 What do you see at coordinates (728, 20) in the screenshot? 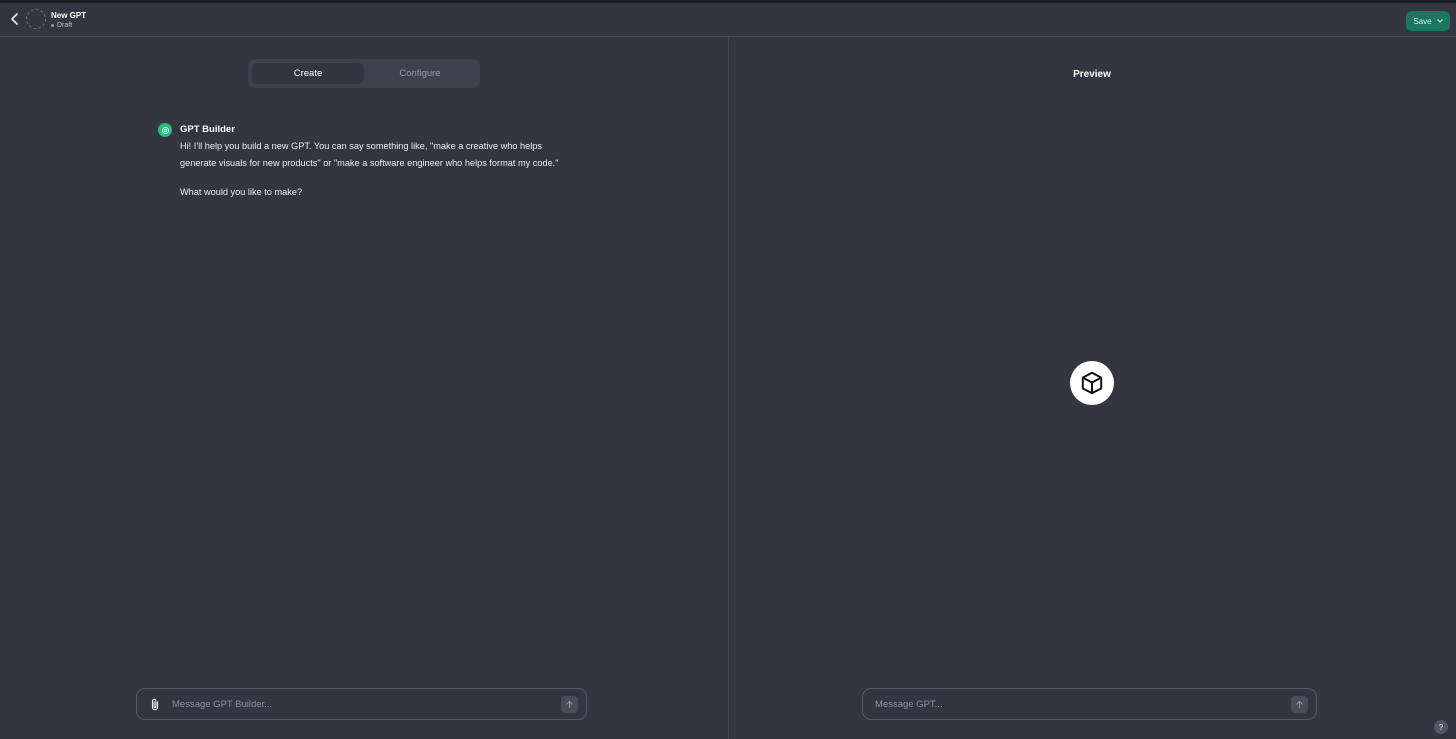
I see `top-bar: New GPT Draft Save` at bounding box center [728, 20].